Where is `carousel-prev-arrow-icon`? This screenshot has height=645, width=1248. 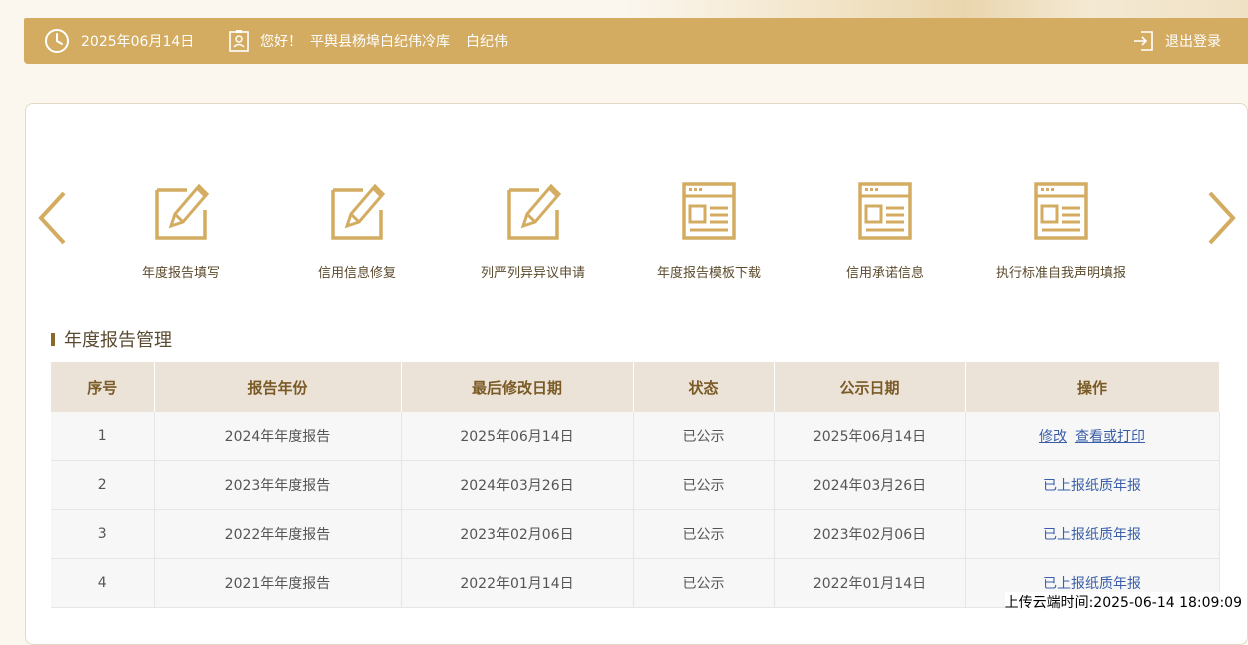
carousel-prev-arrow-icon is located at coordinates (53, 218).